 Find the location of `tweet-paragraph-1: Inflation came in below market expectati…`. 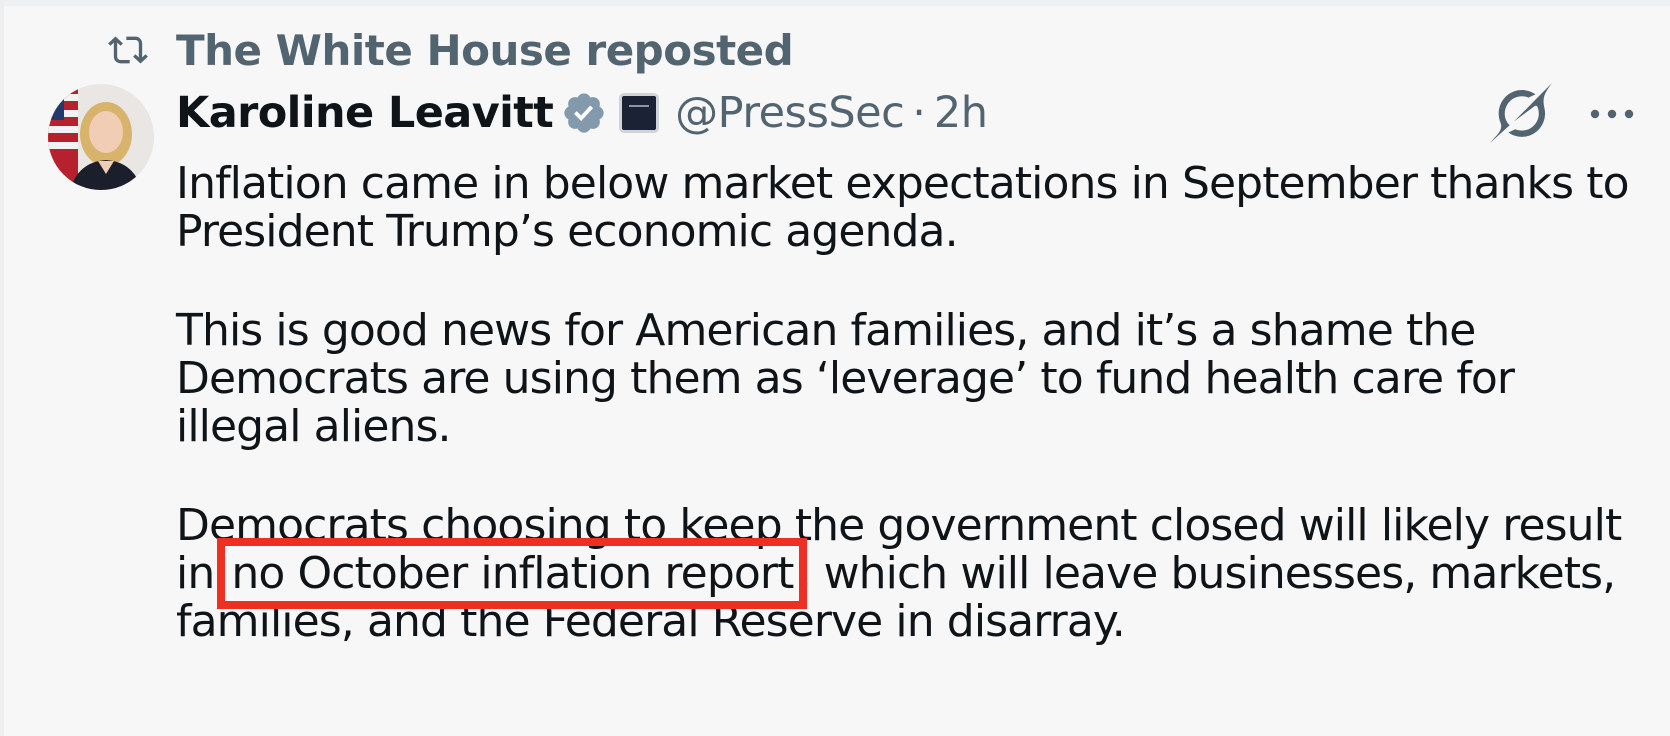

tweet-paragraph-1: Inflation came in below market expectati… is located at coordinates (903, 207).